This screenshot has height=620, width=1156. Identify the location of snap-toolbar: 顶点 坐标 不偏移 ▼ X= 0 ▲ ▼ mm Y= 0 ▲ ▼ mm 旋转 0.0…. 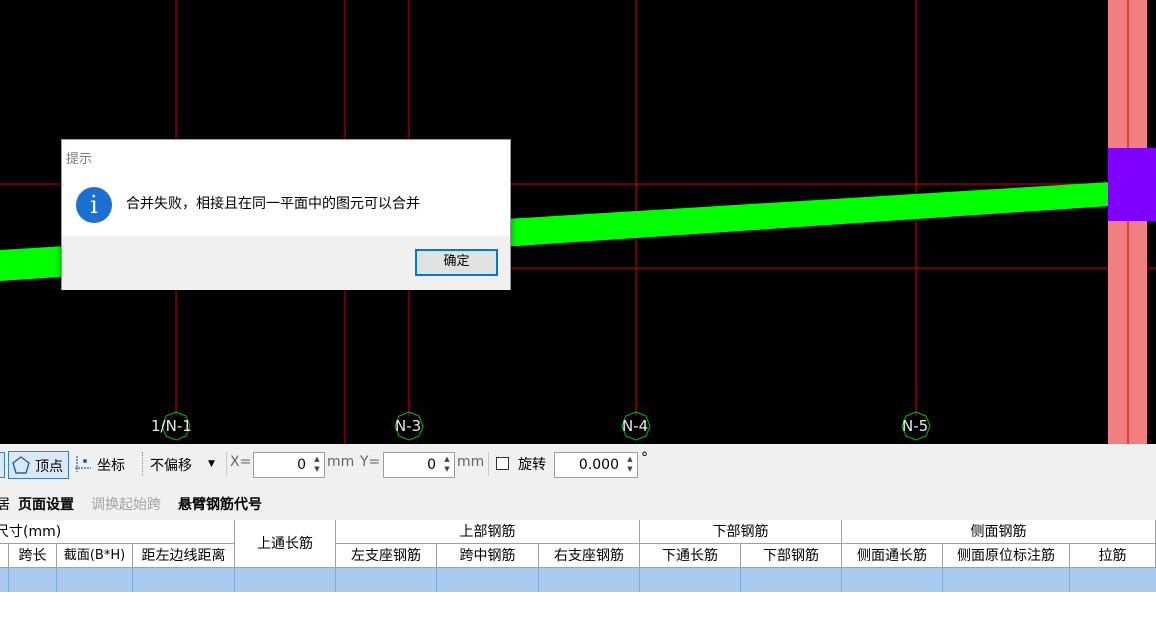
(578, 465).